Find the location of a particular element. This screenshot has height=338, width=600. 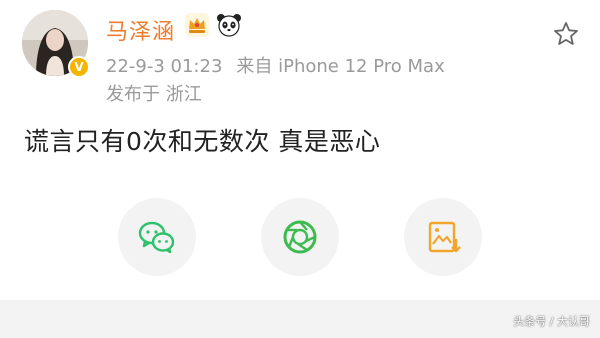

share-moments-button is located at coordinates (300, 237).